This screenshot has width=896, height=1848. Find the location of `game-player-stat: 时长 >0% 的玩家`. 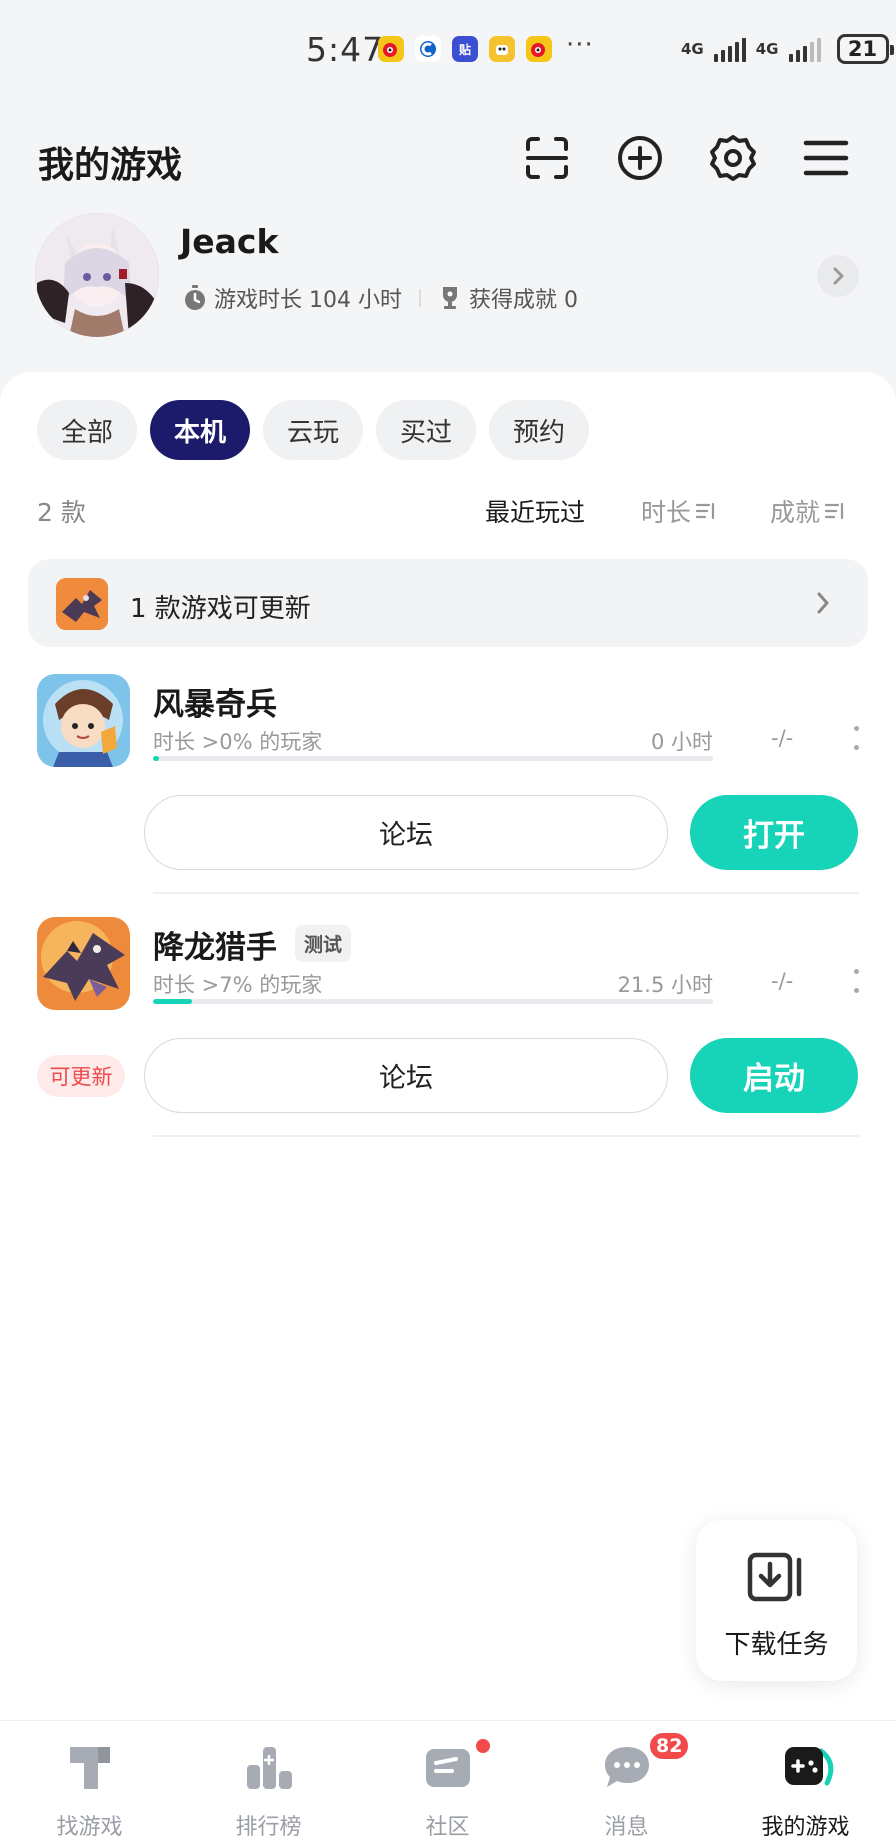

game-player-stat: 时长 >0% 的玩家 is located at coordinates (238, 742).